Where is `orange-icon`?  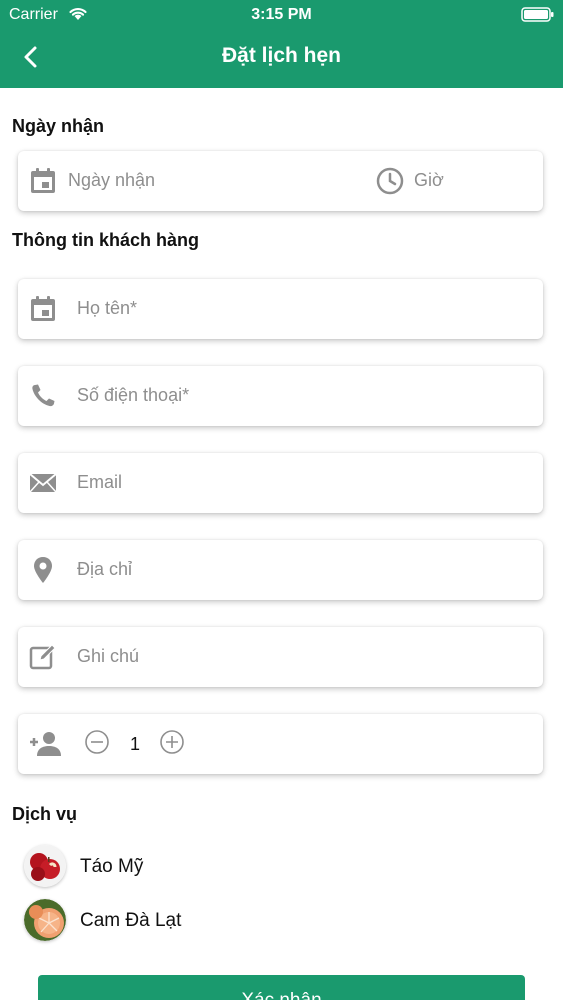
orange-icon is located at coordinates (45, 920).